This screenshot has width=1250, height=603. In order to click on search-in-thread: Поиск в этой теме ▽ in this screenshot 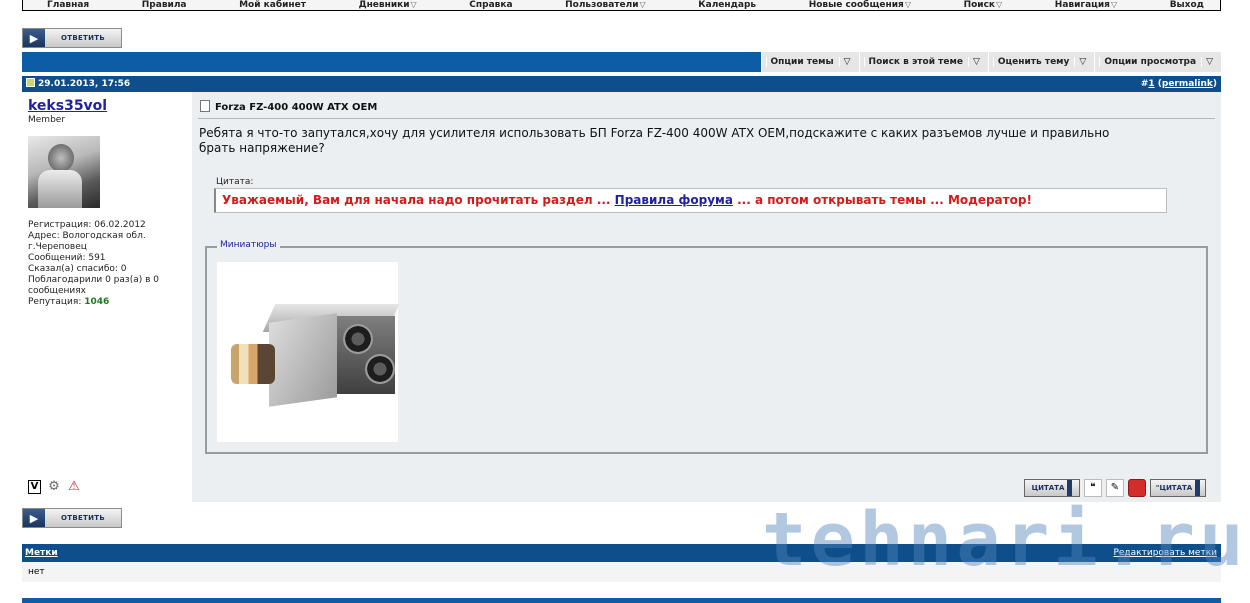, I will do `click(923, 62)`.